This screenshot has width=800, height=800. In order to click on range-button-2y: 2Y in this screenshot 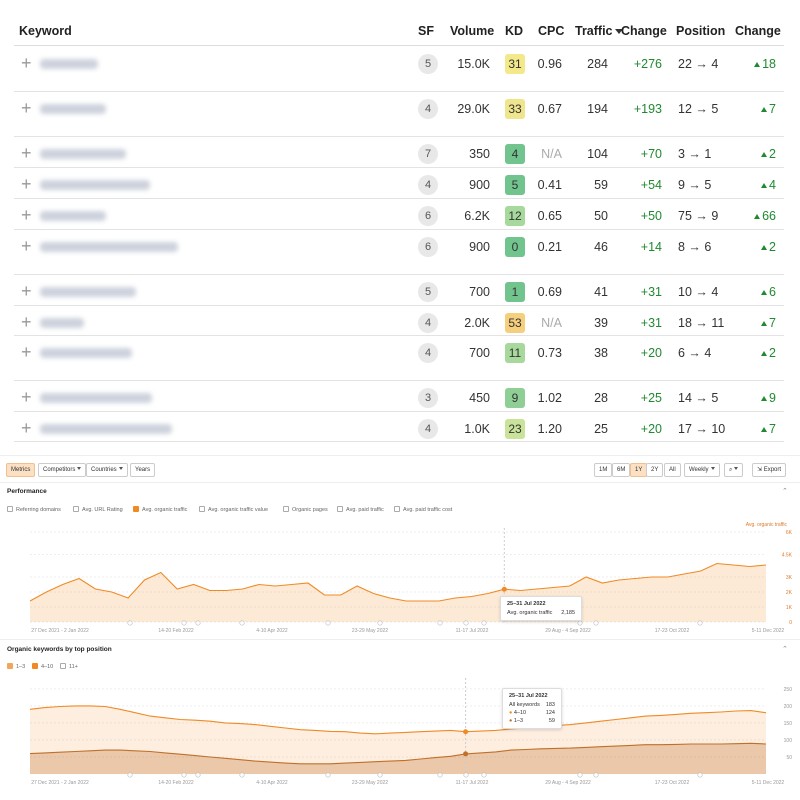, I will do `click(655, 470)`.